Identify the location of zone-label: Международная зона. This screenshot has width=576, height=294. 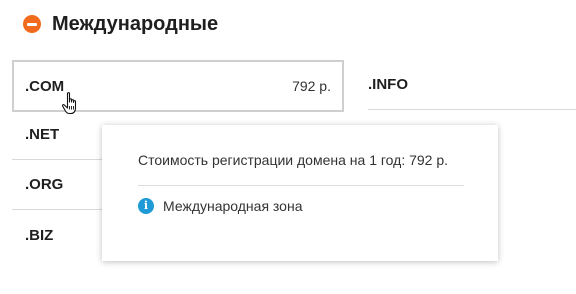
(233, 206).